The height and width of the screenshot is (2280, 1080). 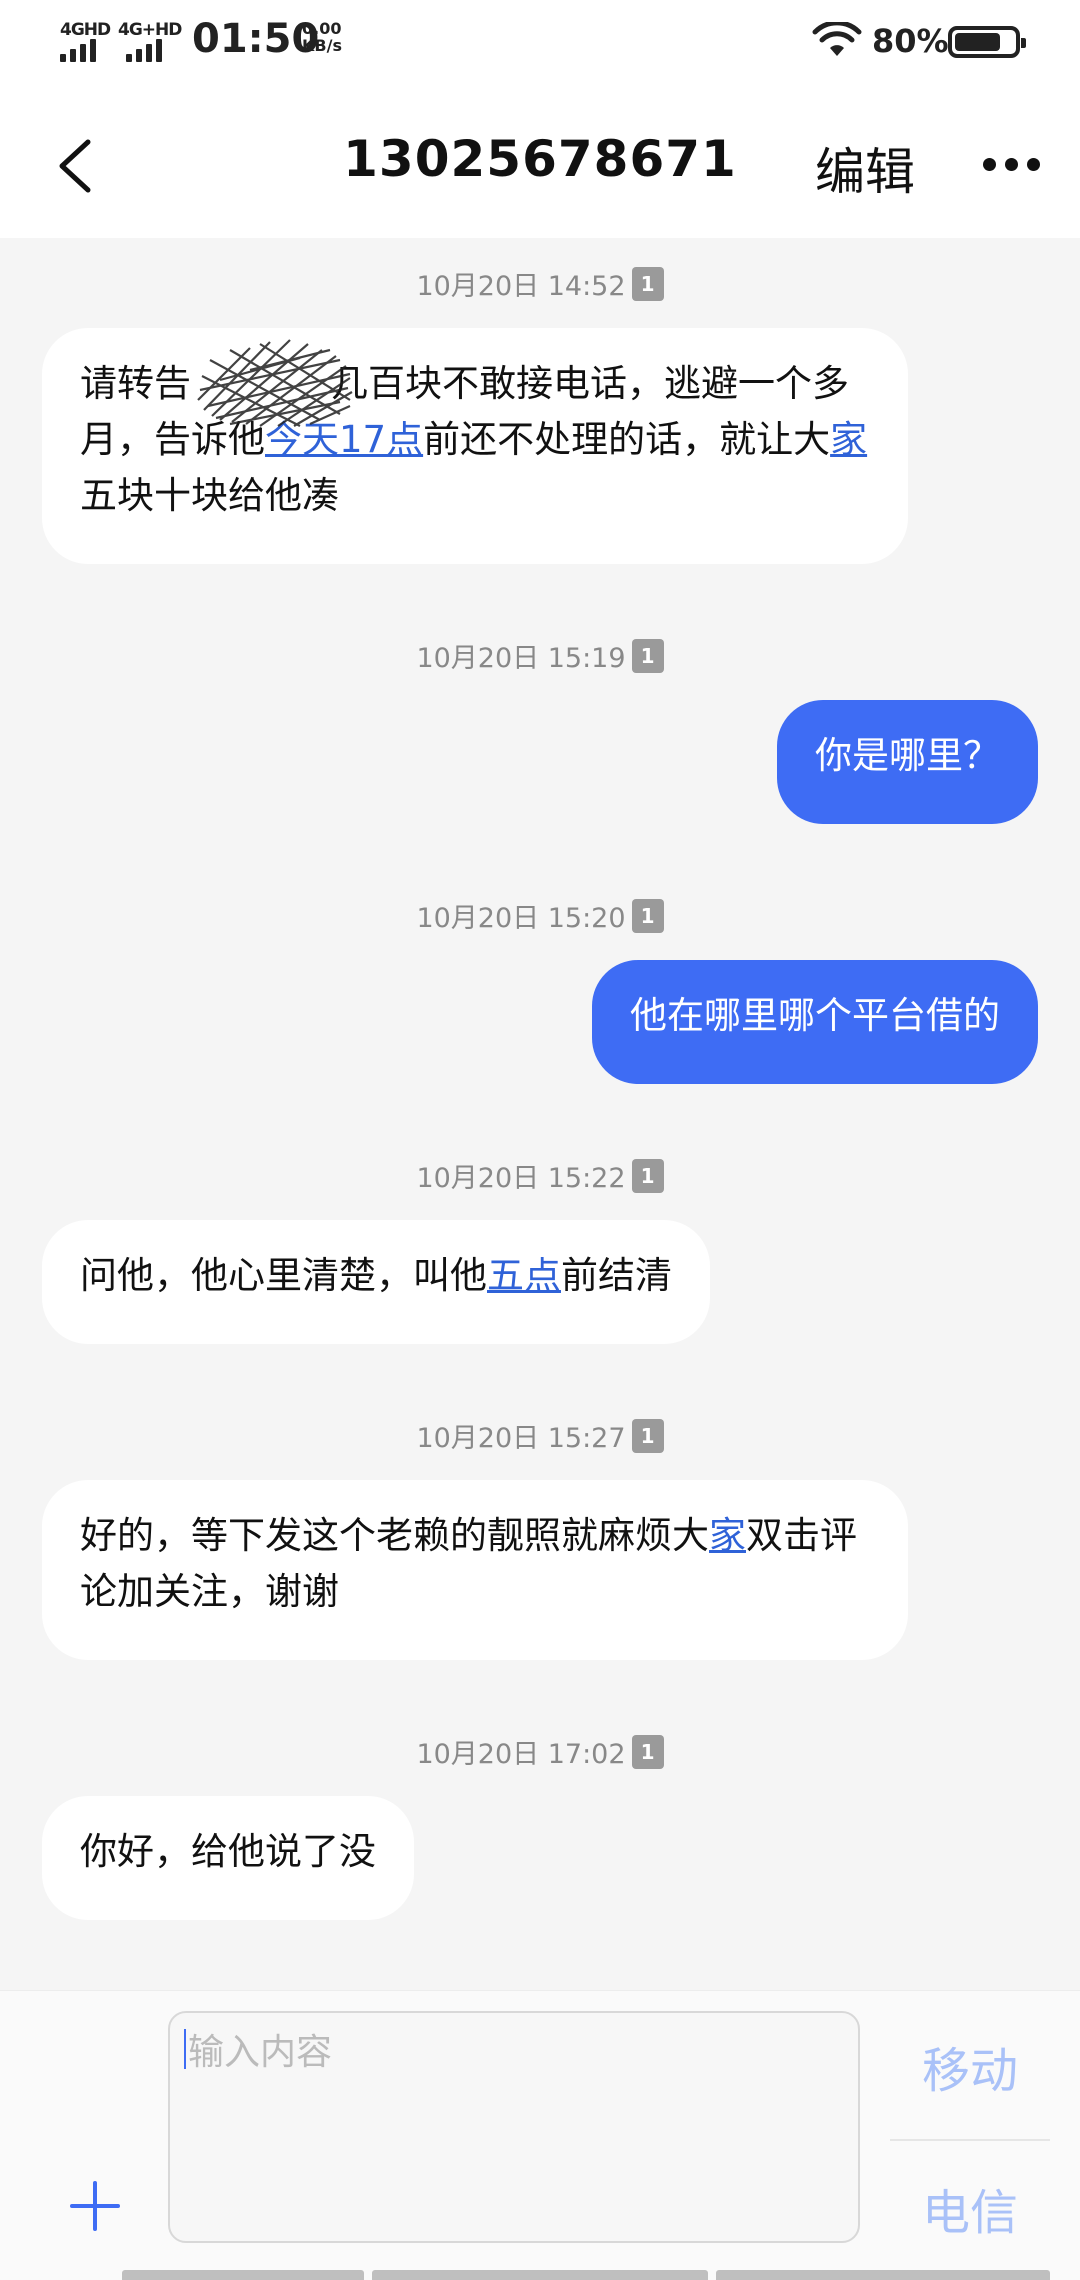 I want to click on message-input-placeholder: 输入内容, so click(x=260, y=2052).